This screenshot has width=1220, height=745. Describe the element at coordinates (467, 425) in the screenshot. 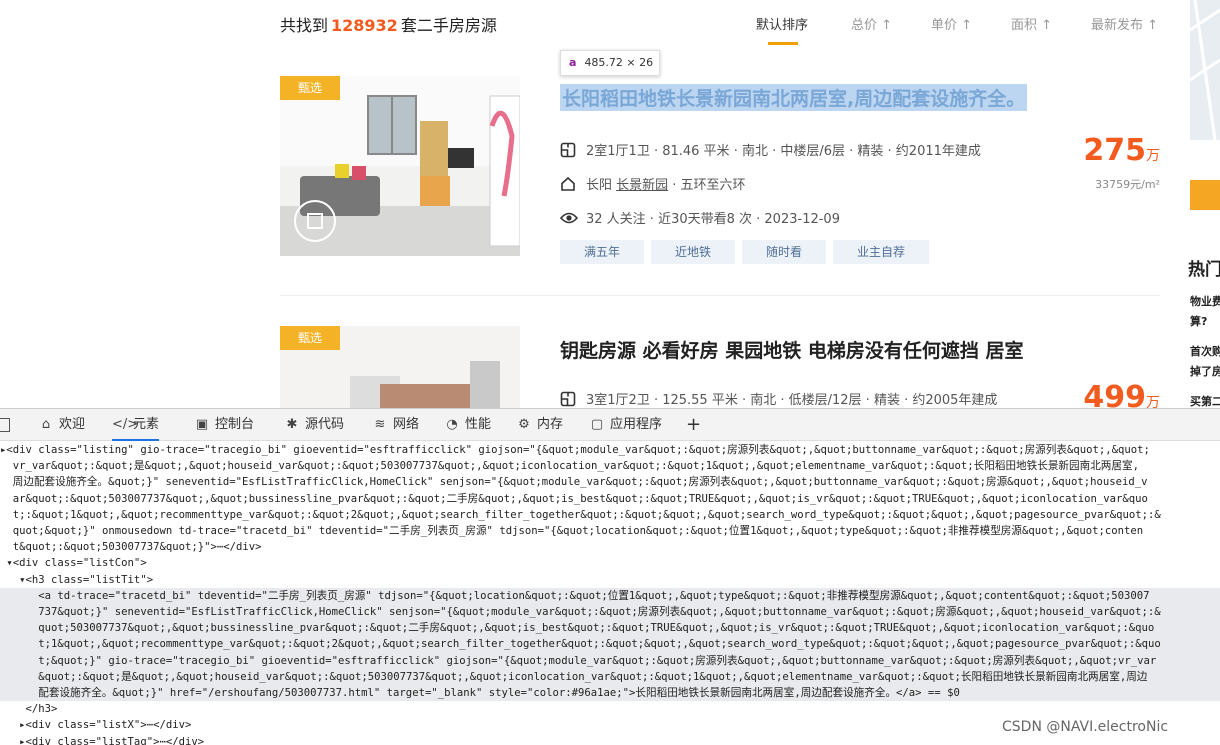

I see `tab-performance: ◔ 性能` at that location.